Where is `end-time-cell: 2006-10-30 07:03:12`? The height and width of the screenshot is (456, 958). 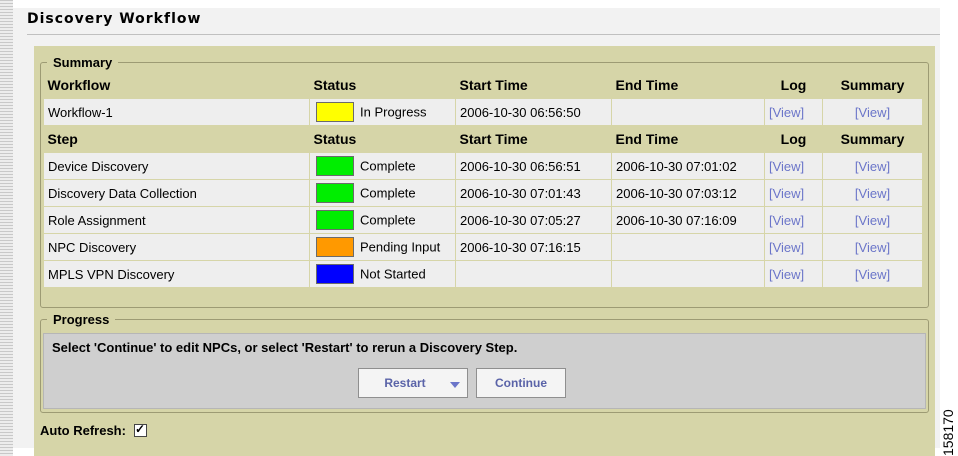
end-time-cell: 2006-10-30 07:03:12 is located at coordinates (688, 193).